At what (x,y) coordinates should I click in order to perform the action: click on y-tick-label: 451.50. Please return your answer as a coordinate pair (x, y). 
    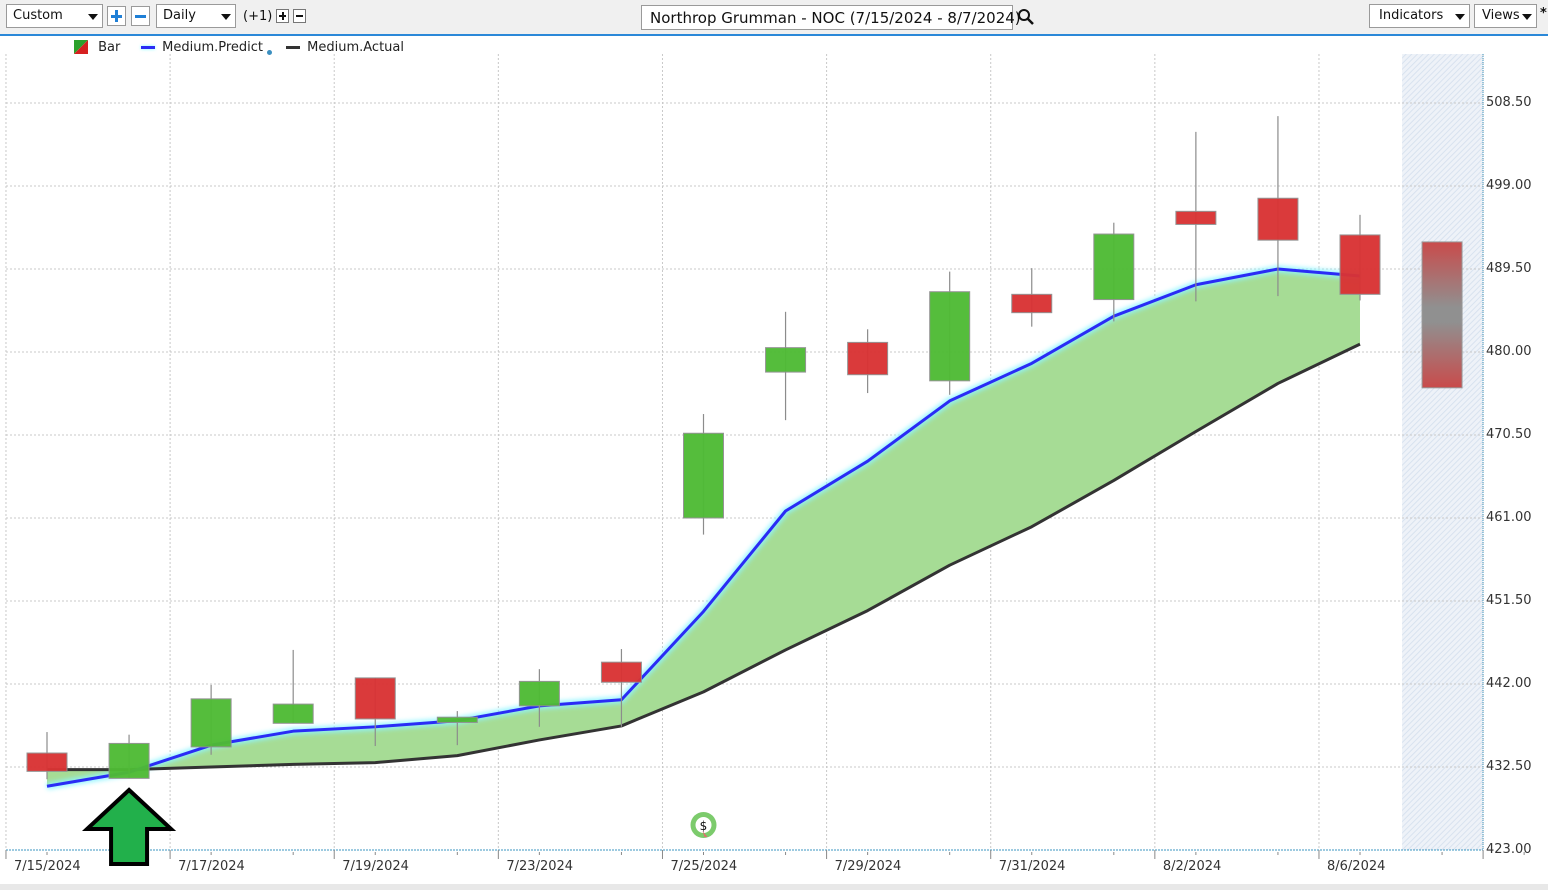
    Looking at the image, I should click on (1509, 600).